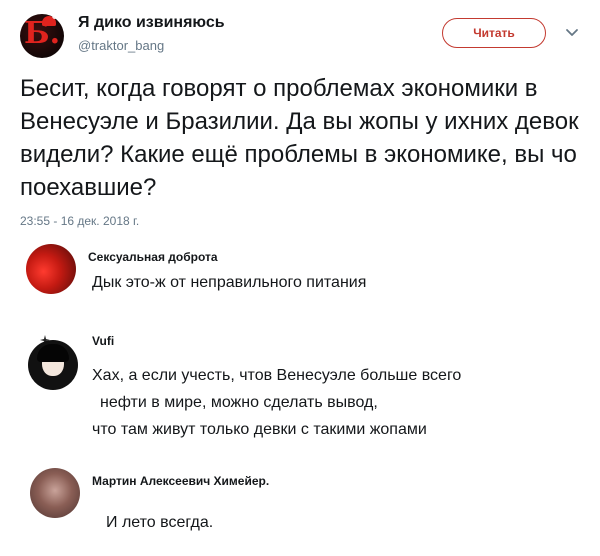 The width and height of the screenshot is (600, 556). I want to click on santa-hat-icon, so click(50, 20).